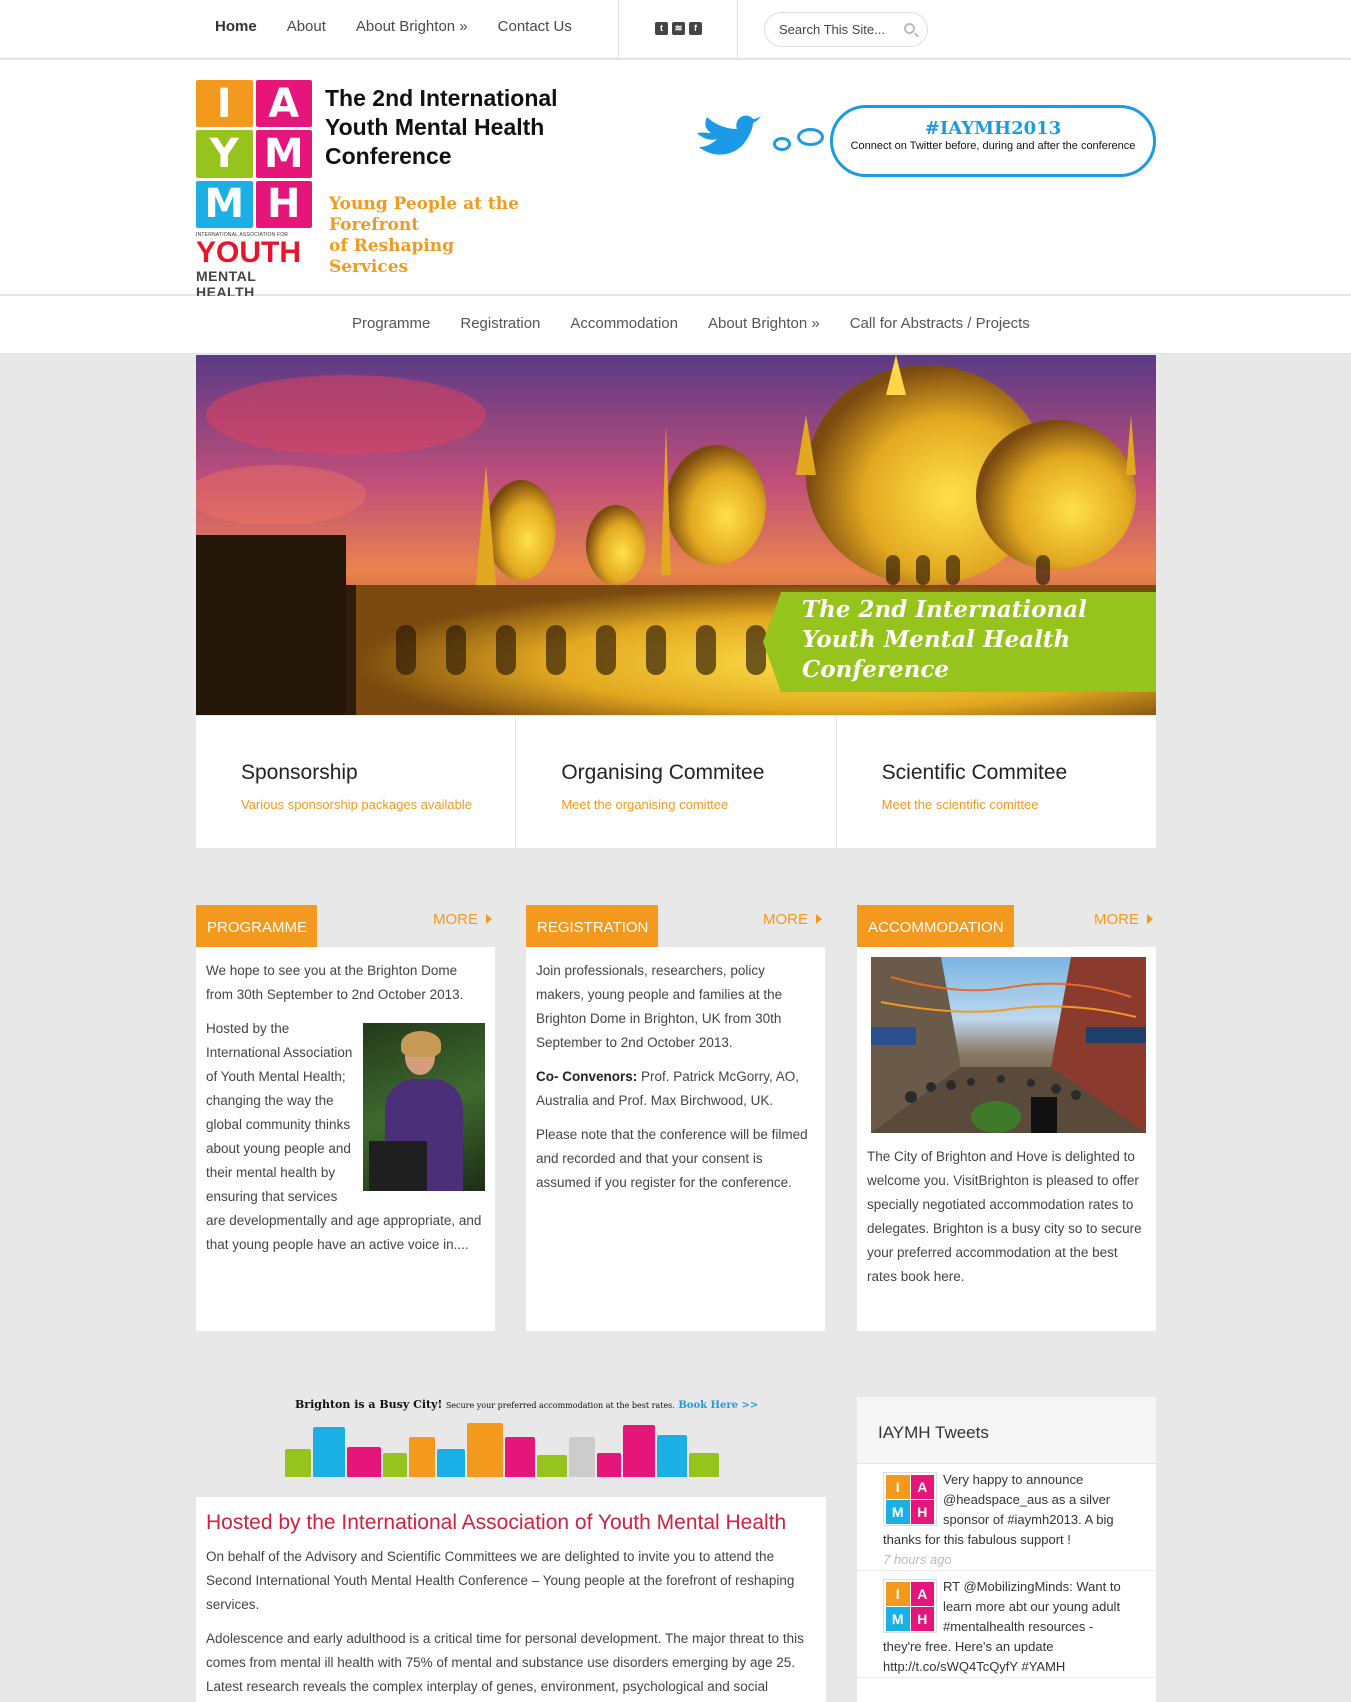  What do you see at coordinates (898, 1594) in the screenshot?
I see `avatar-letter: I` at bounding box center [898, 1594].